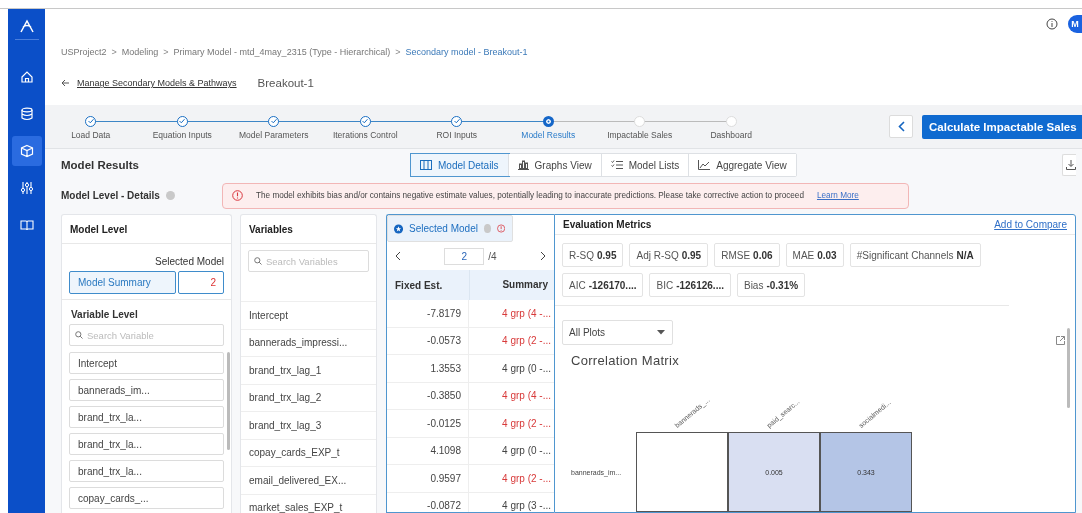  What do you see at coordinates (26, 26) in the screenshot?
I see `logo-icon` at bounding box center [26, 26].